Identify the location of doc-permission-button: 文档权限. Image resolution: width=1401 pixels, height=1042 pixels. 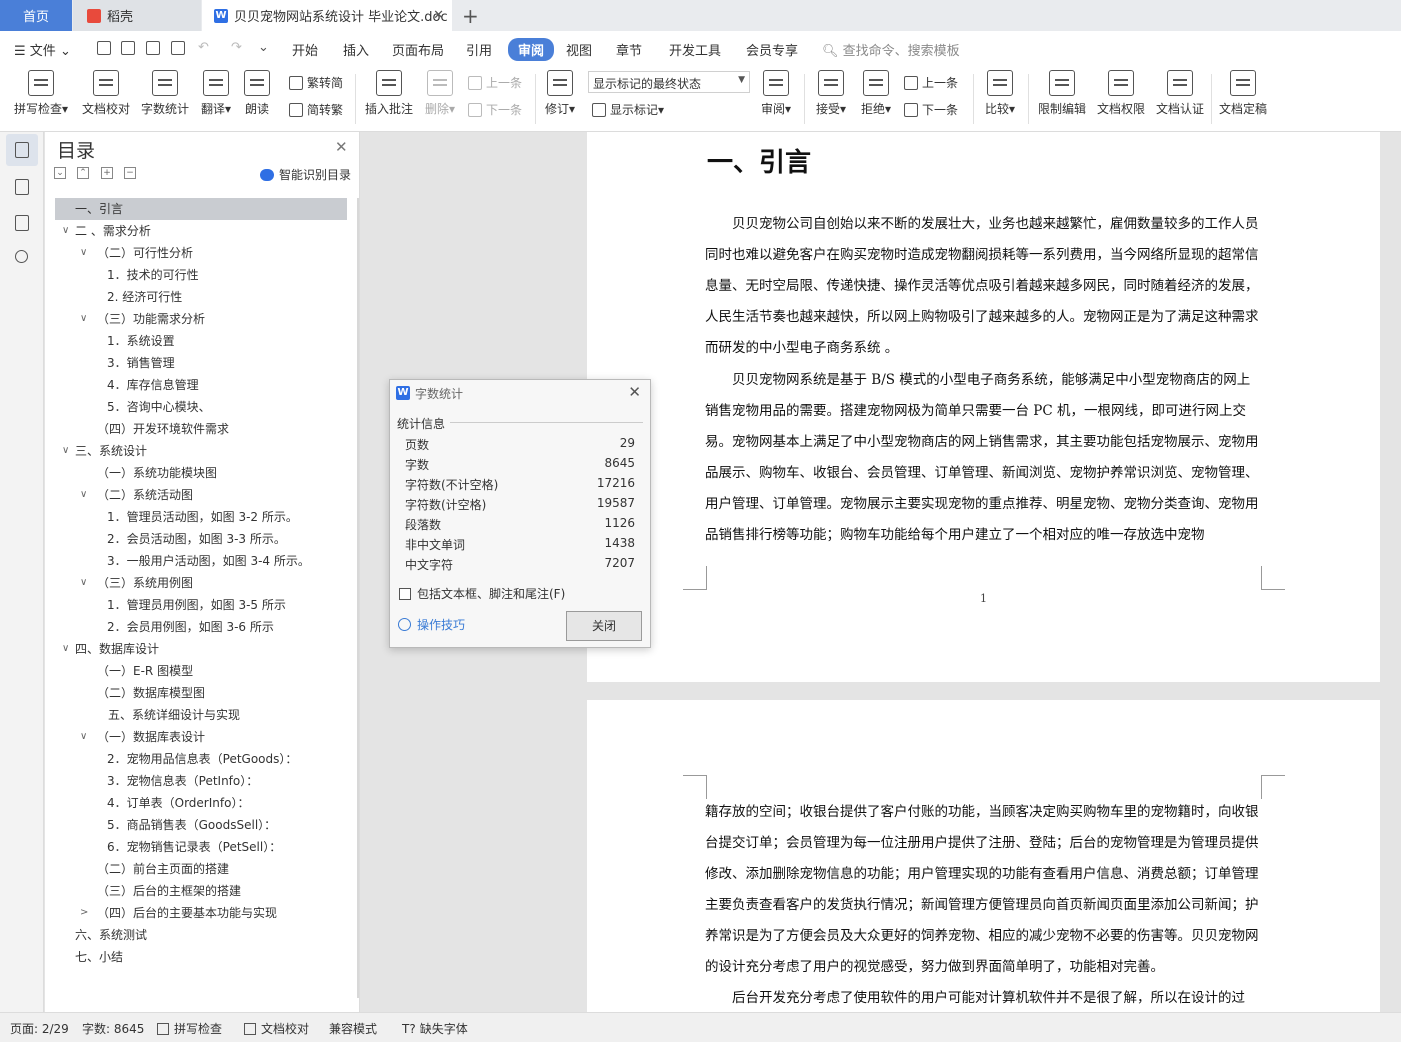
(1121, 93).